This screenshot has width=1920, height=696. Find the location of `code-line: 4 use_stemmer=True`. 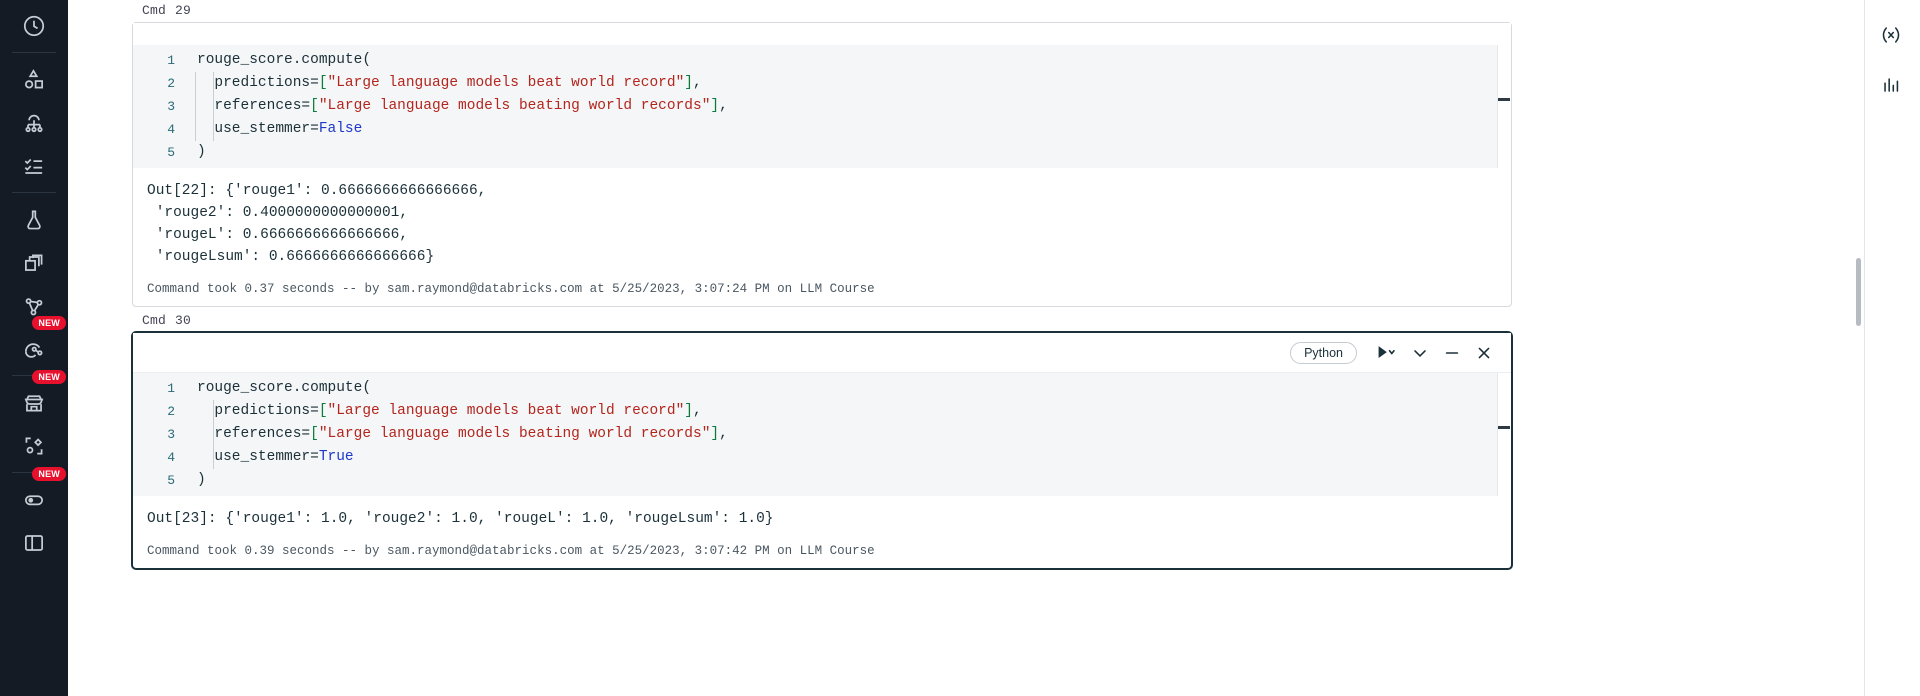

code-line: 4 use_stemmer=True is located at coordinates (822, 457).